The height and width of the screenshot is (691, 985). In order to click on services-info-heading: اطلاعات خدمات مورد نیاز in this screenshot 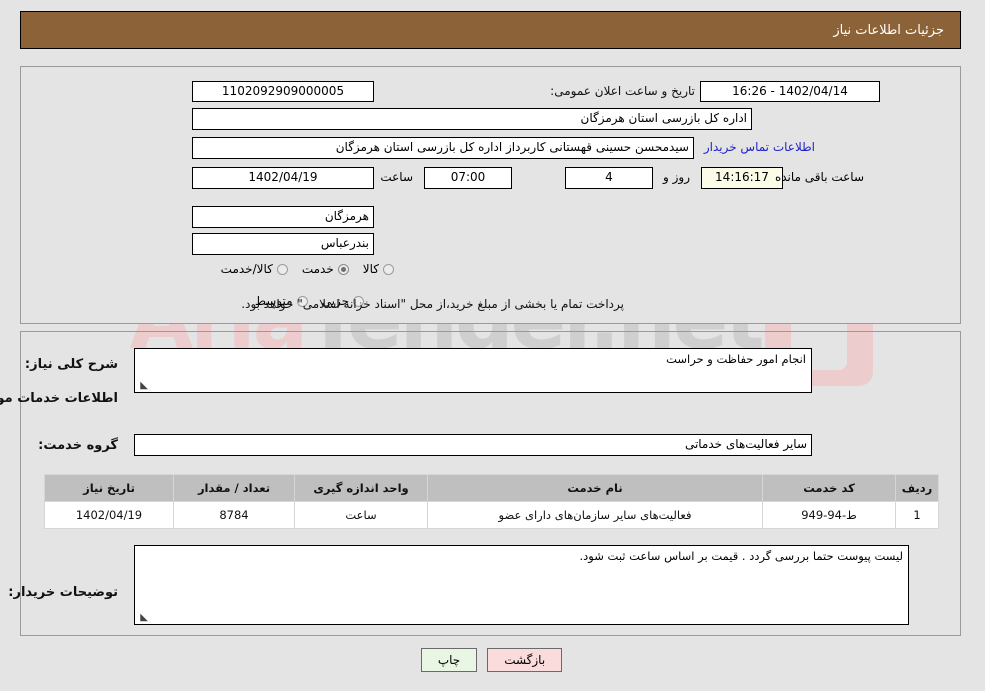, I will do `click(59, 398)`.